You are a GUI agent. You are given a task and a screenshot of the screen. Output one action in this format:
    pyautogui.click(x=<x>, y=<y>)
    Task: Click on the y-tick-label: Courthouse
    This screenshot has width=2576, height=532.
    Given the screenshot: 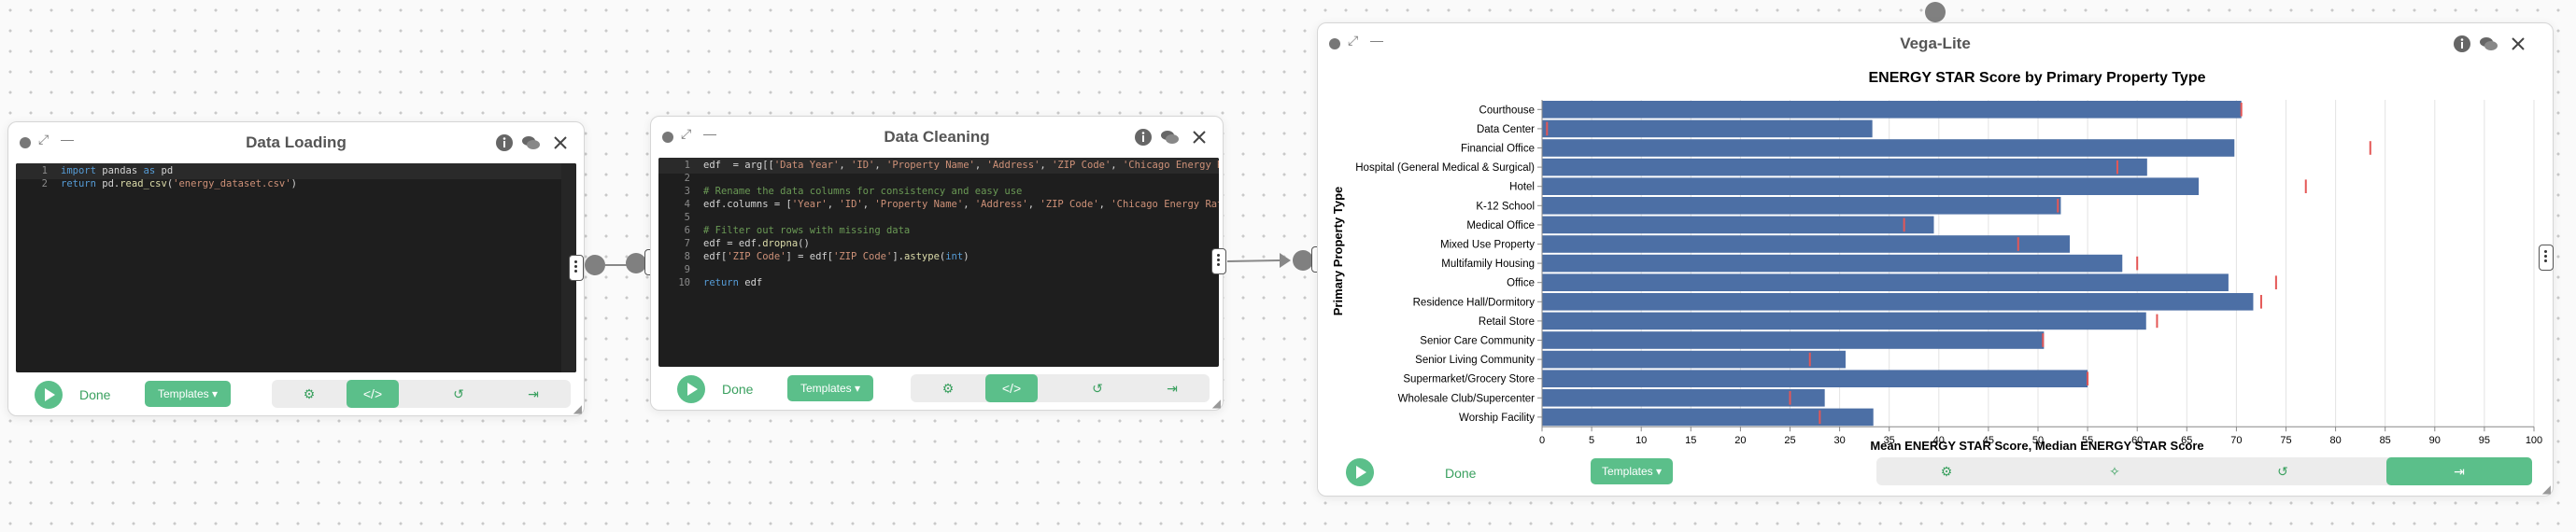 What is the action you would take?
    pyautogui.click(x=1507, y=110)
    